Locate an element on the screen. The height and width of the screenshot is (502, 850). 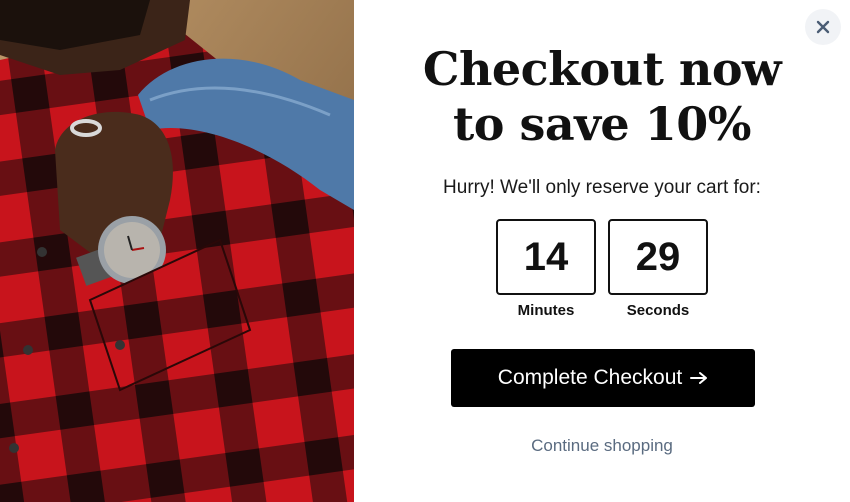
headline: Checkout now to save 10% is located at coordinates (602, 97).